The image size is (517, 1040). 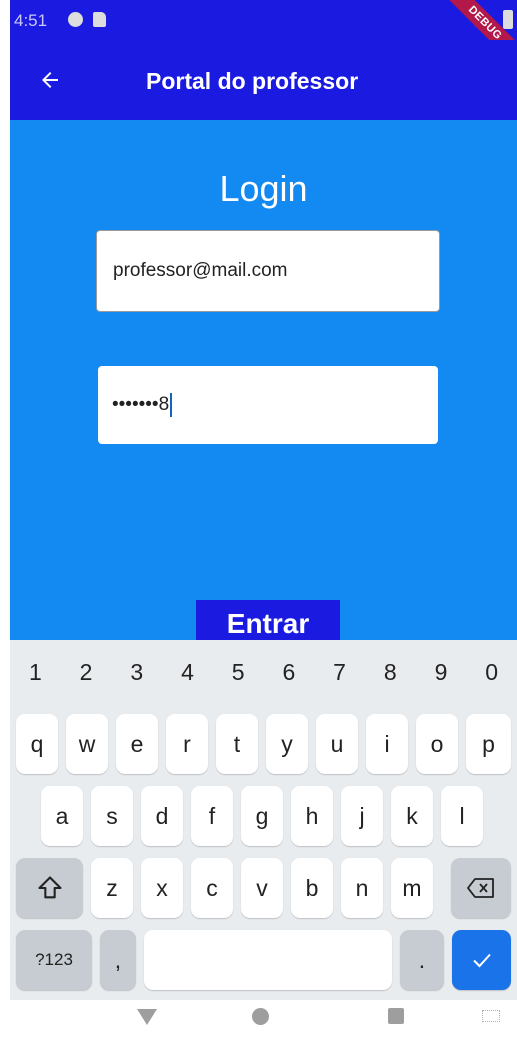 What do you see at coordinates (362, 888) in the screenshot?
I see `key-n: n` at bounding box center [362, 888].